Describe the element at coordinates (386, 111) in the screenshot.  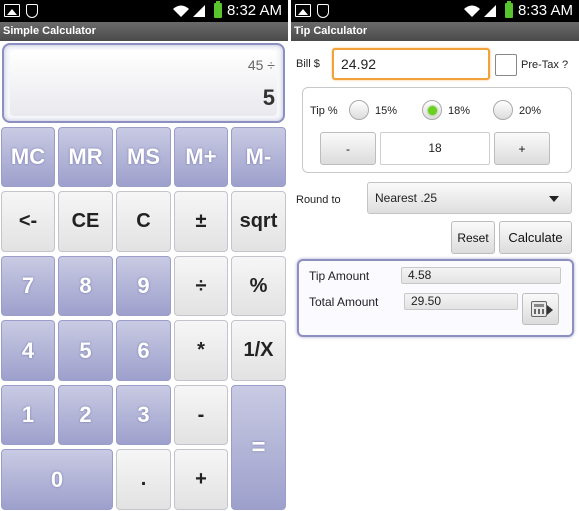
I see `tip-15-label: 15%` at that location.